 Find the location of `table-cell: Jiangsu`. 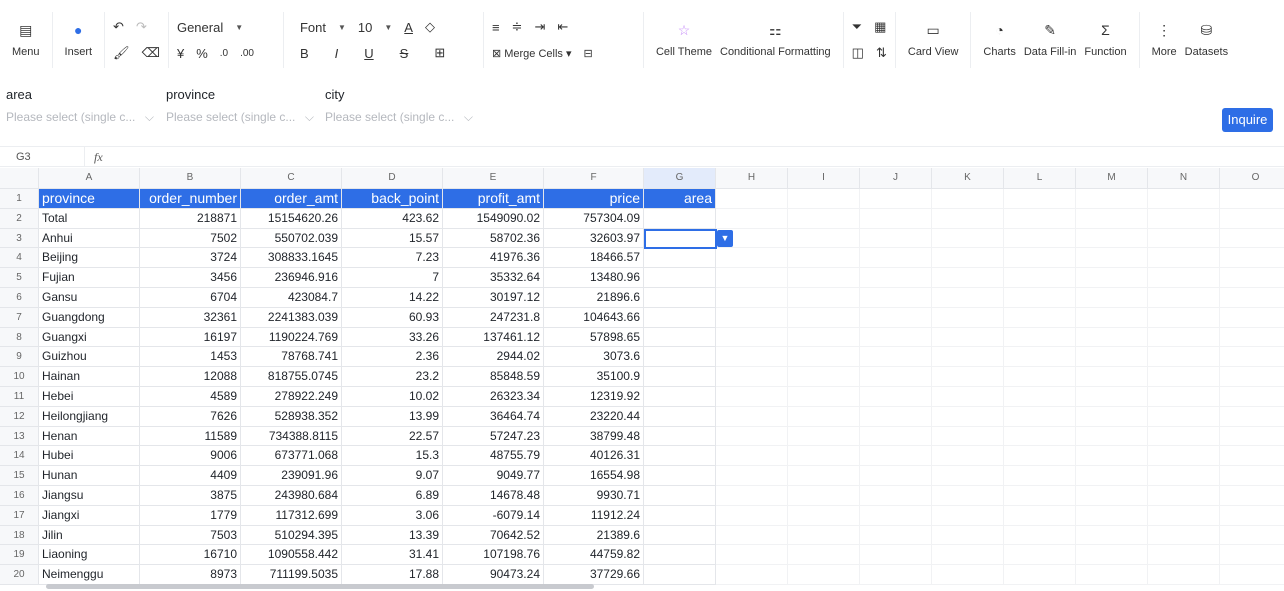

table-cell: Jiangsu is located at coordinates (89, 496).